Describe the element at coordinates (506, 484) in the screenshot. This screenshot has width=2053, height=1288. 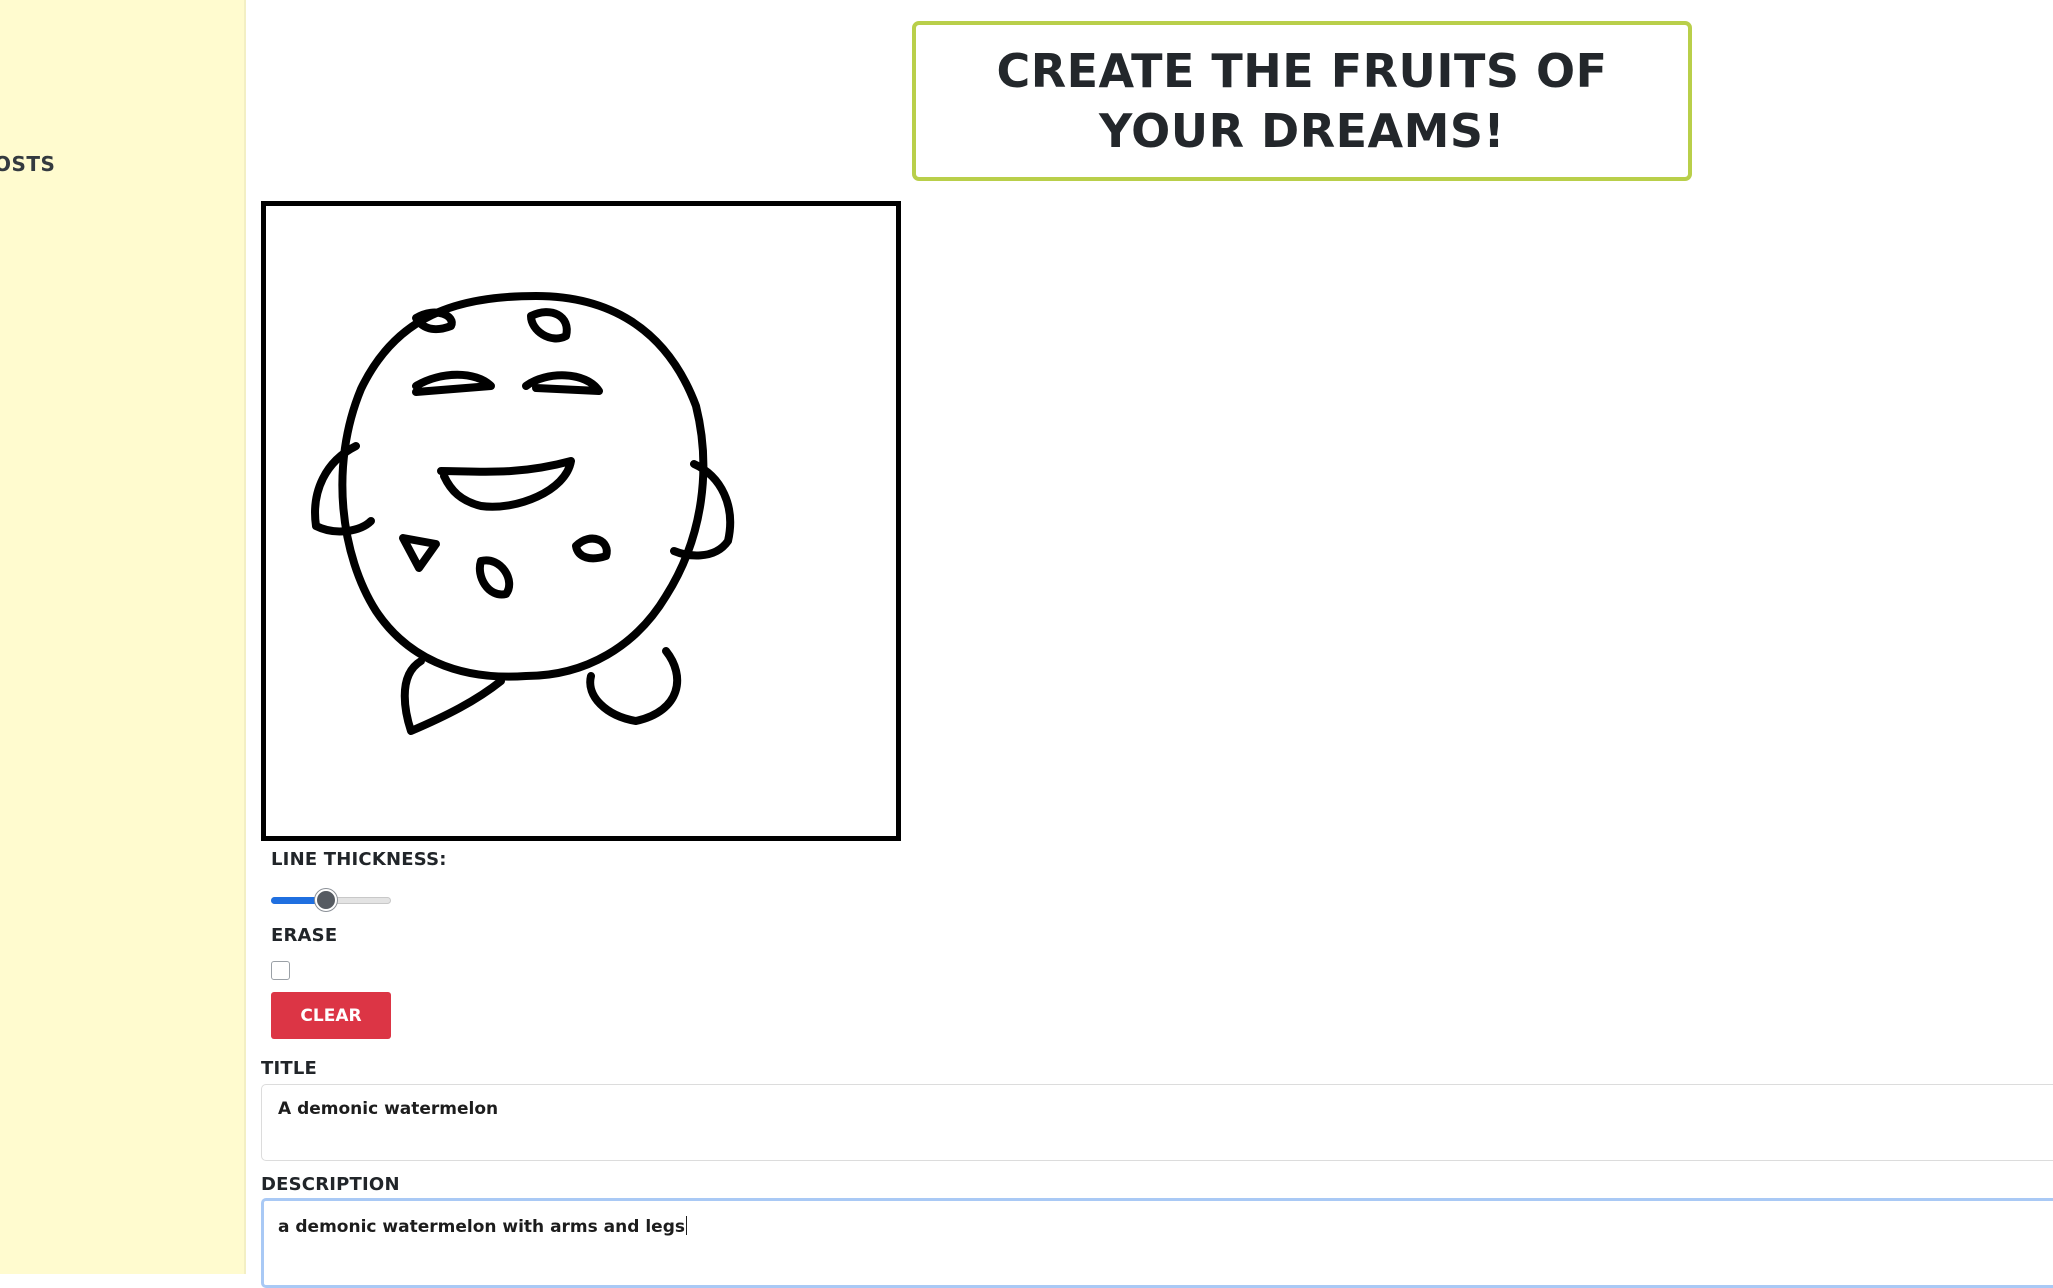
I see `sketch-mouth` at that location.